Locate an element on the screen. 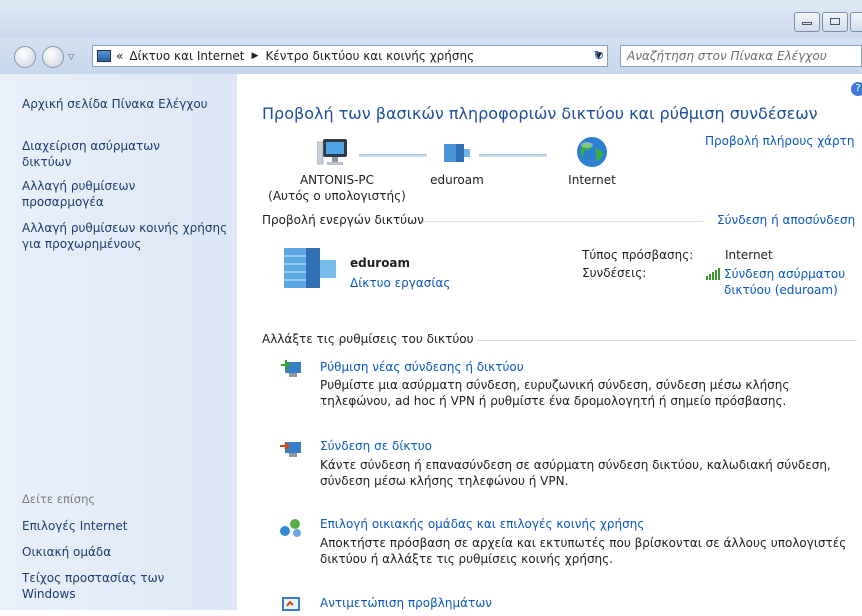  task-connect-network-link: Σύνδεση σε δίκτυο is located at coordinates (376, 446).